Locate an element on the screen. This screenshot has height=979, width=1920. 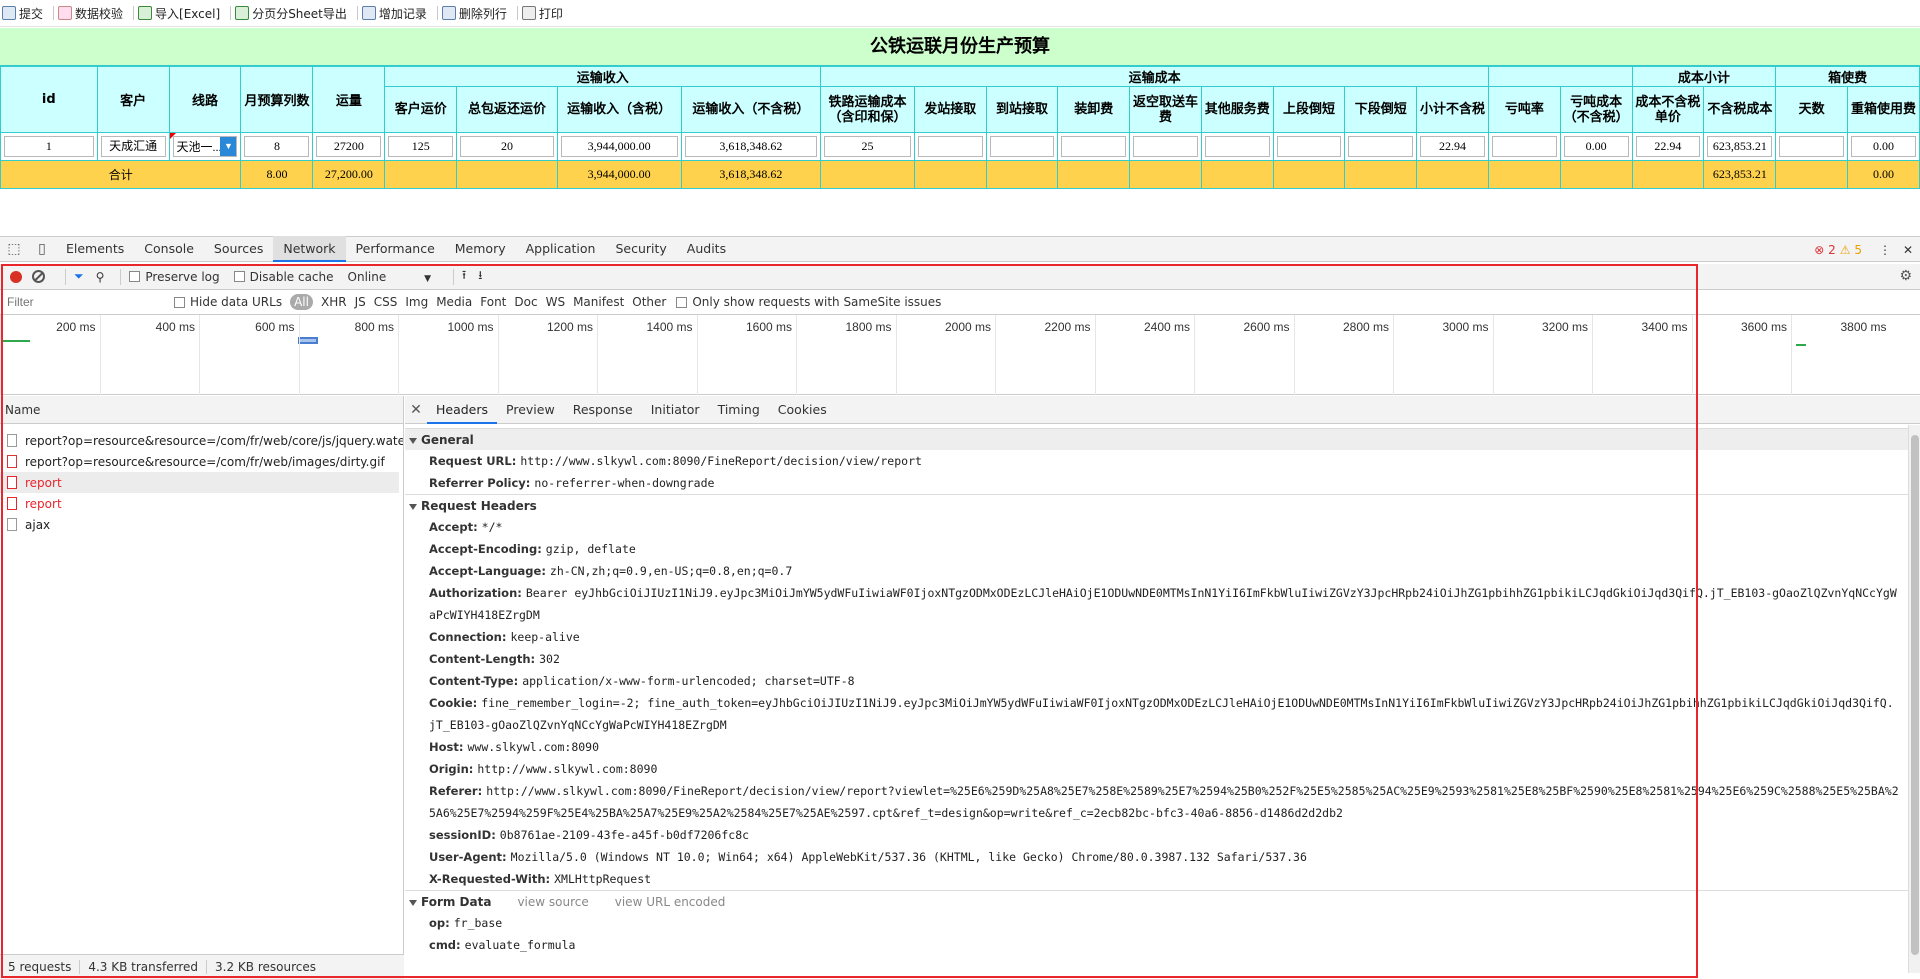
filter-type-ws: WS is located at coordinates (555, 302).